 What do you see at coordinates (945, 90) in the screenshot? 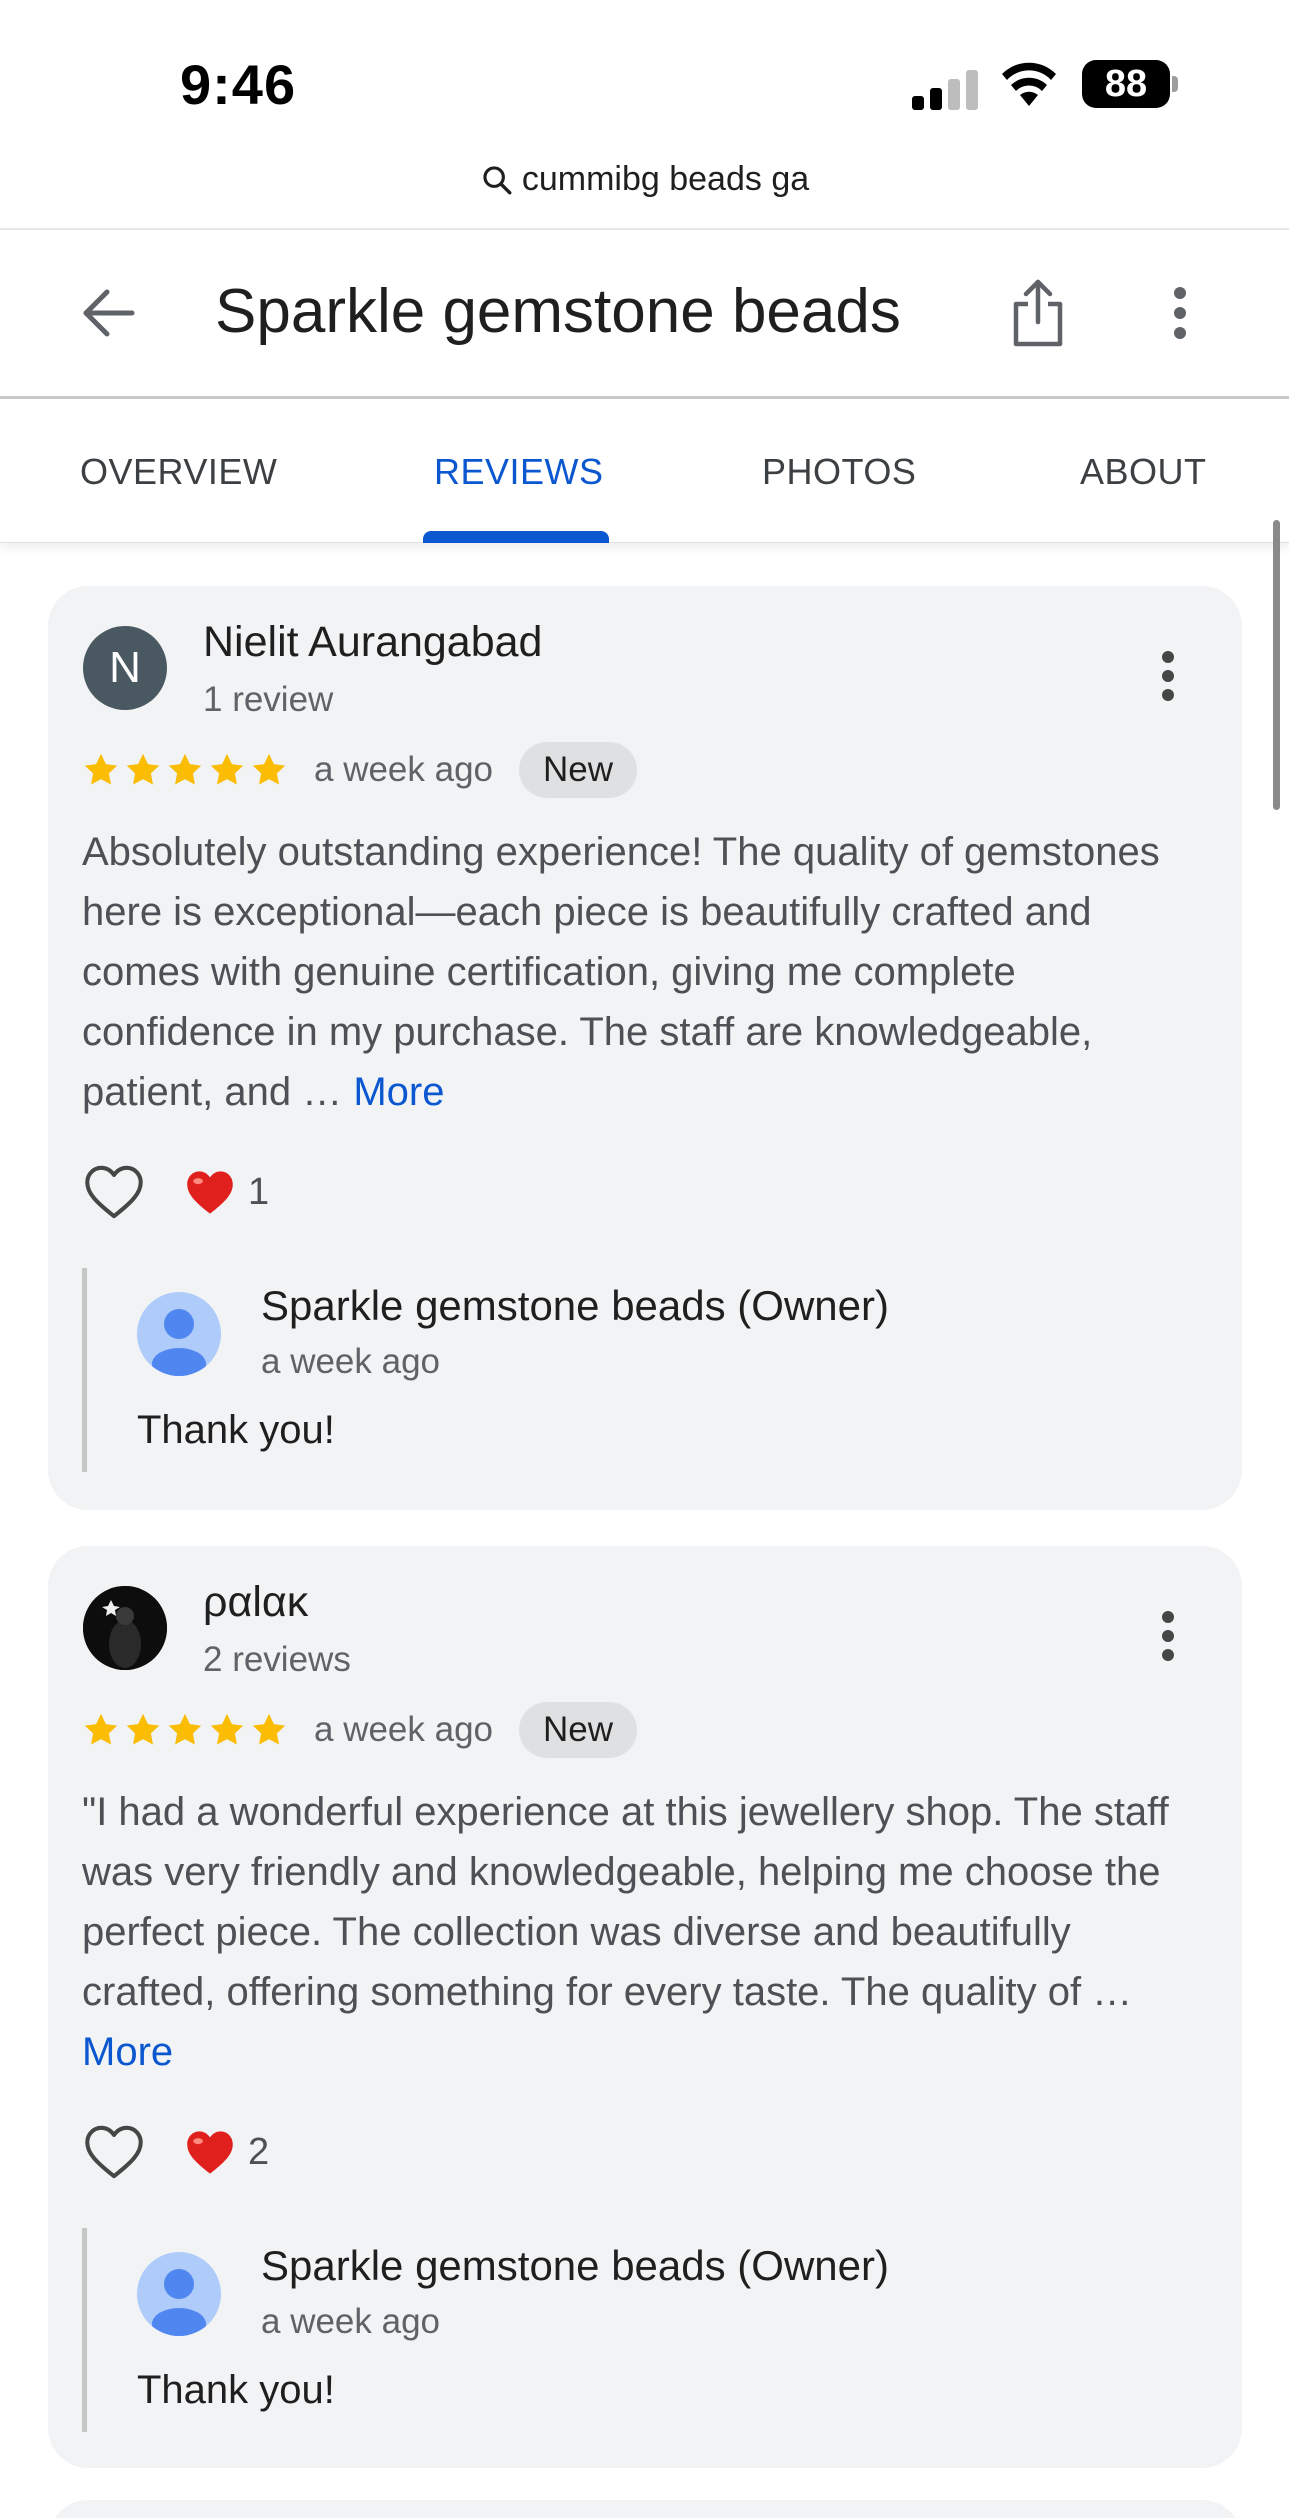
I see `cellular-signal-icon` at bounding box center [945, 90].